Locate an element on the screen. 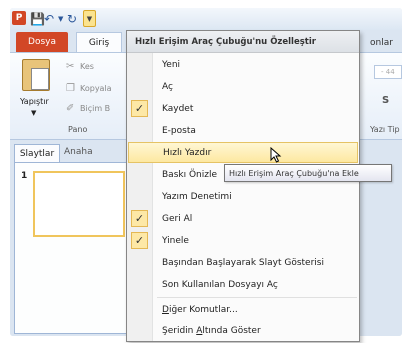 Image resolution: width=408 pixels, height=343 pixels. menu-item-label: Hızlı Yazdır is located at coordinates (187, 152).